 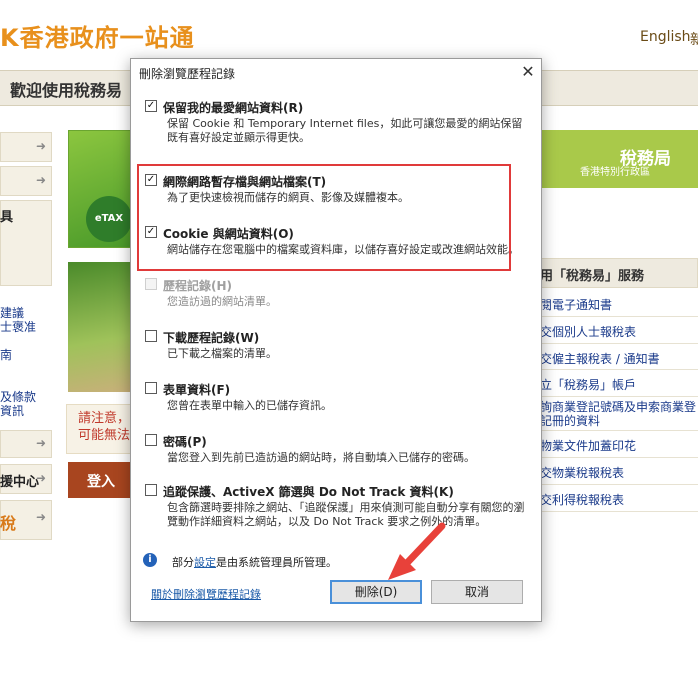 I want to click on welcome-heading: 歡迎使用稅務易, so click(x=66, y=90).